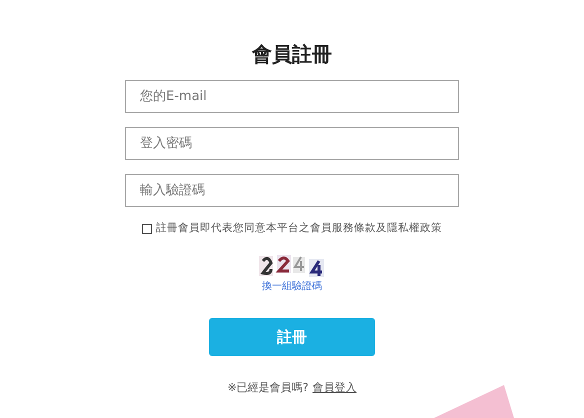 This screenshot has width=584, height=418. I want to click on text-input-field: 登入密碼, so click(292, 143).